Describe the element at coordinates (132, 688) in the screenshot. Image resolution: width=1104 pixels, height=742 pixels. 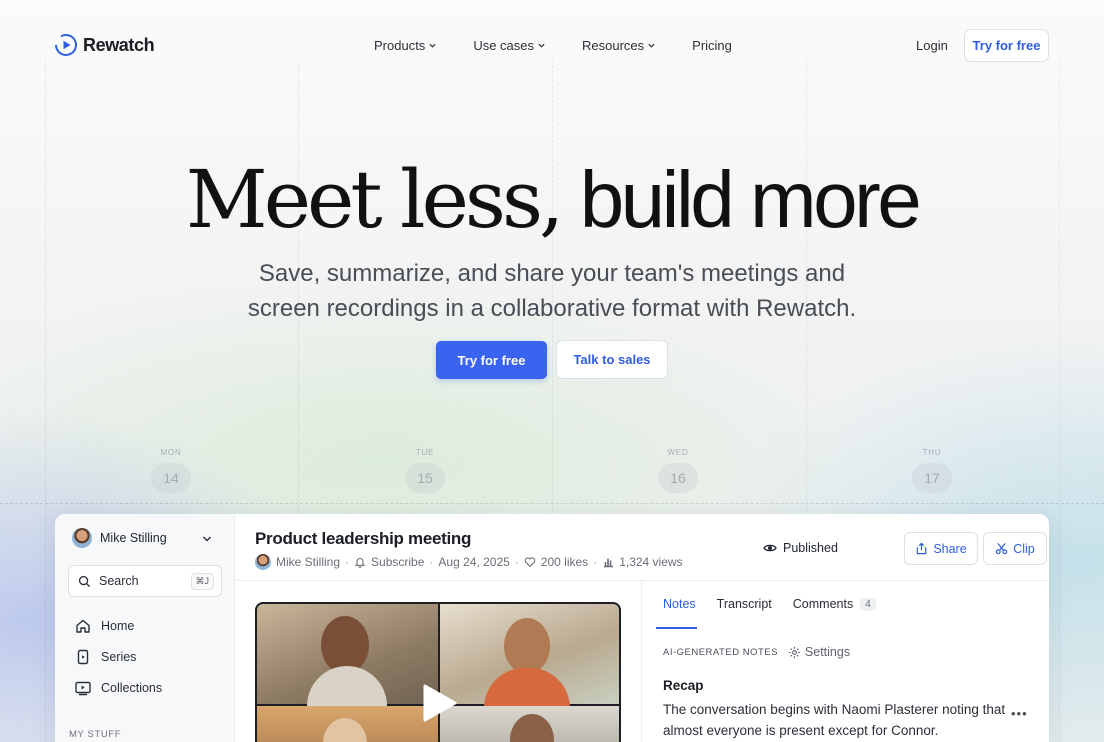
I see `sidebar-item-label: Collections` at that location.